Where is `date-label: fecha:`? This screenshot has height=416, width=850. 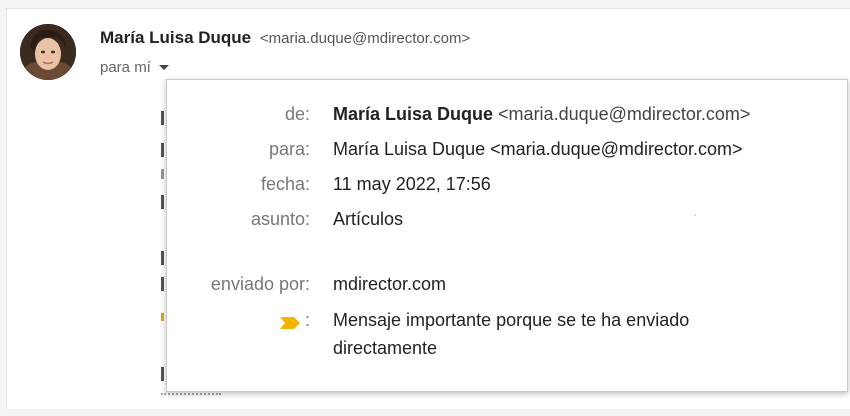
date-label: fecha: is located at coordinates (285, 184).